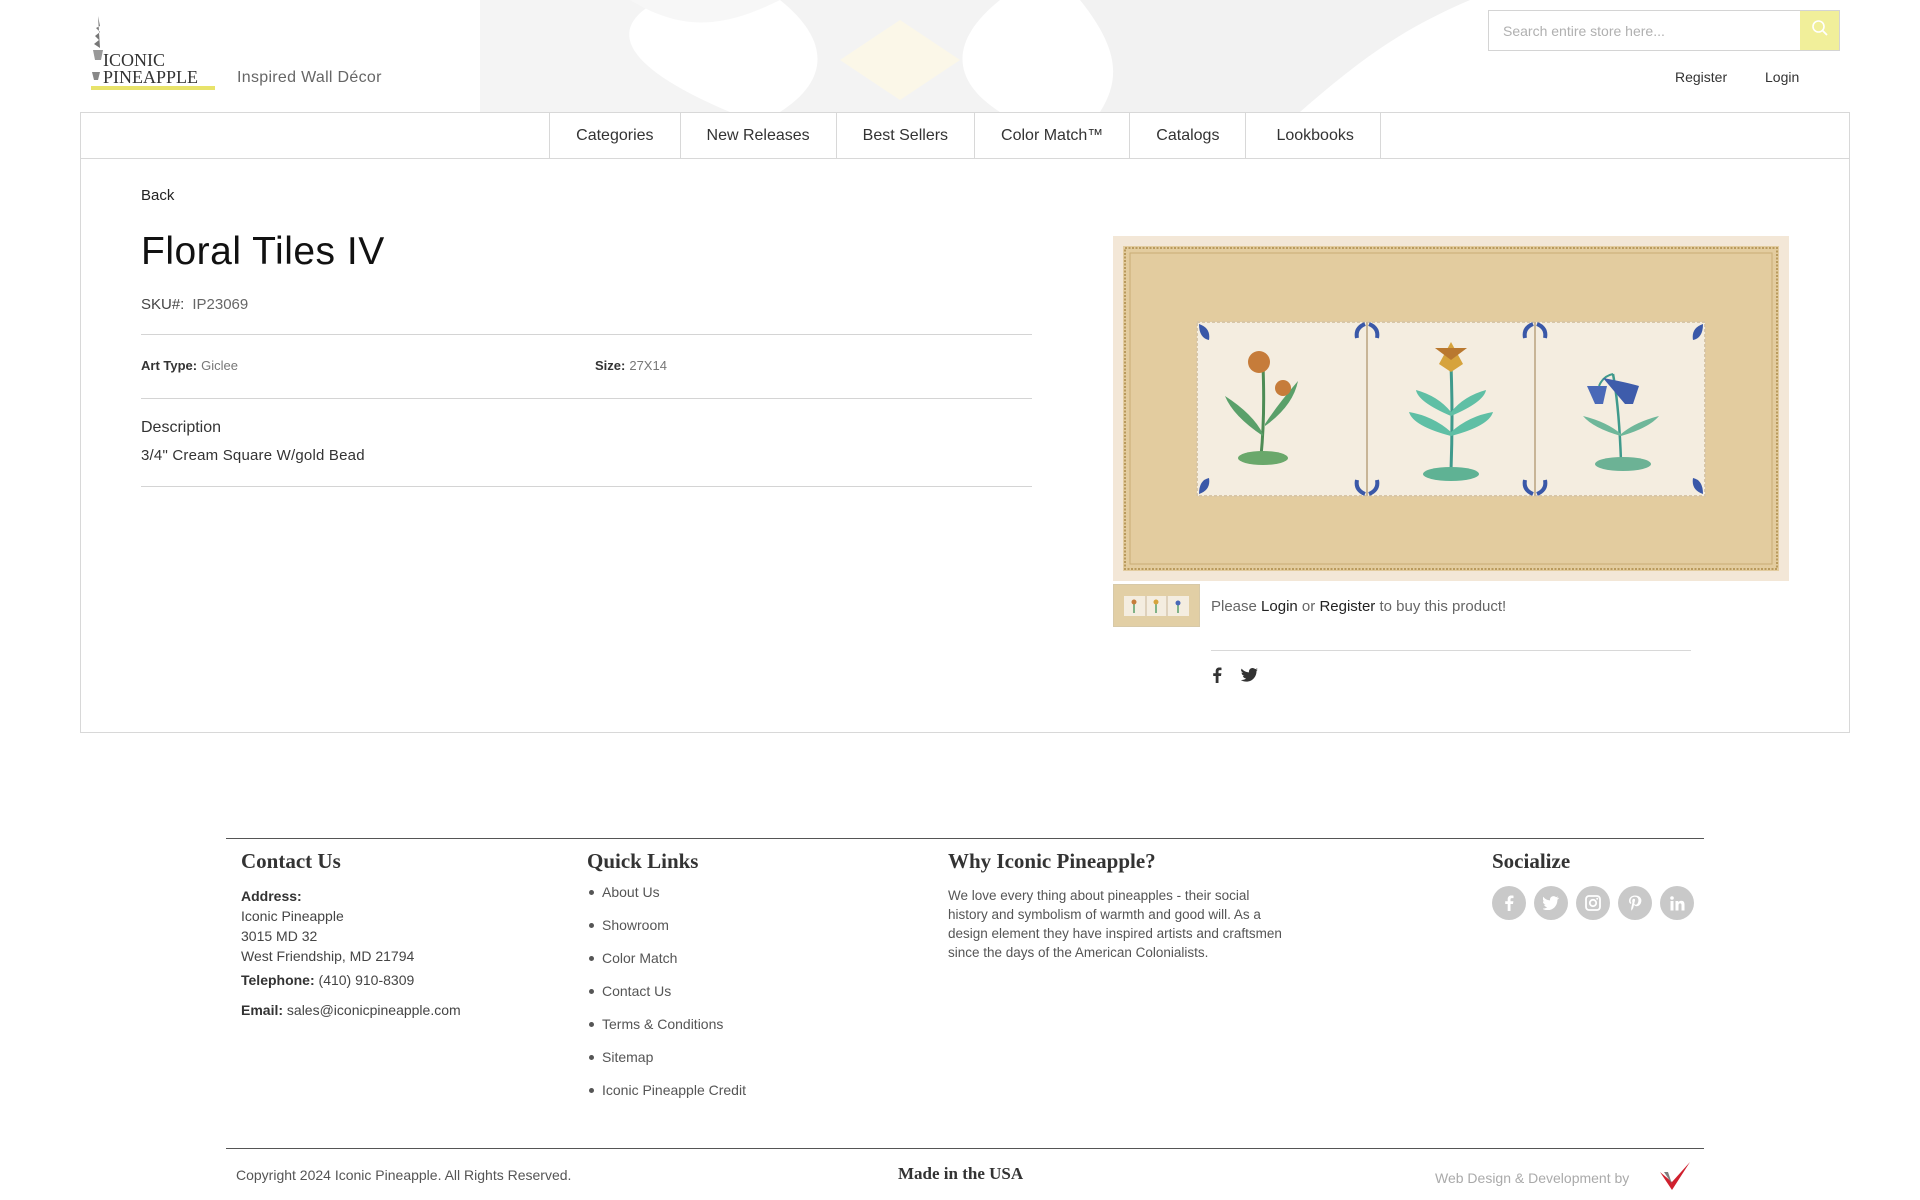  Describe the element at coordinates (278, 980) in the screenshot. I see `telephone-label: Telephone:` at that location.